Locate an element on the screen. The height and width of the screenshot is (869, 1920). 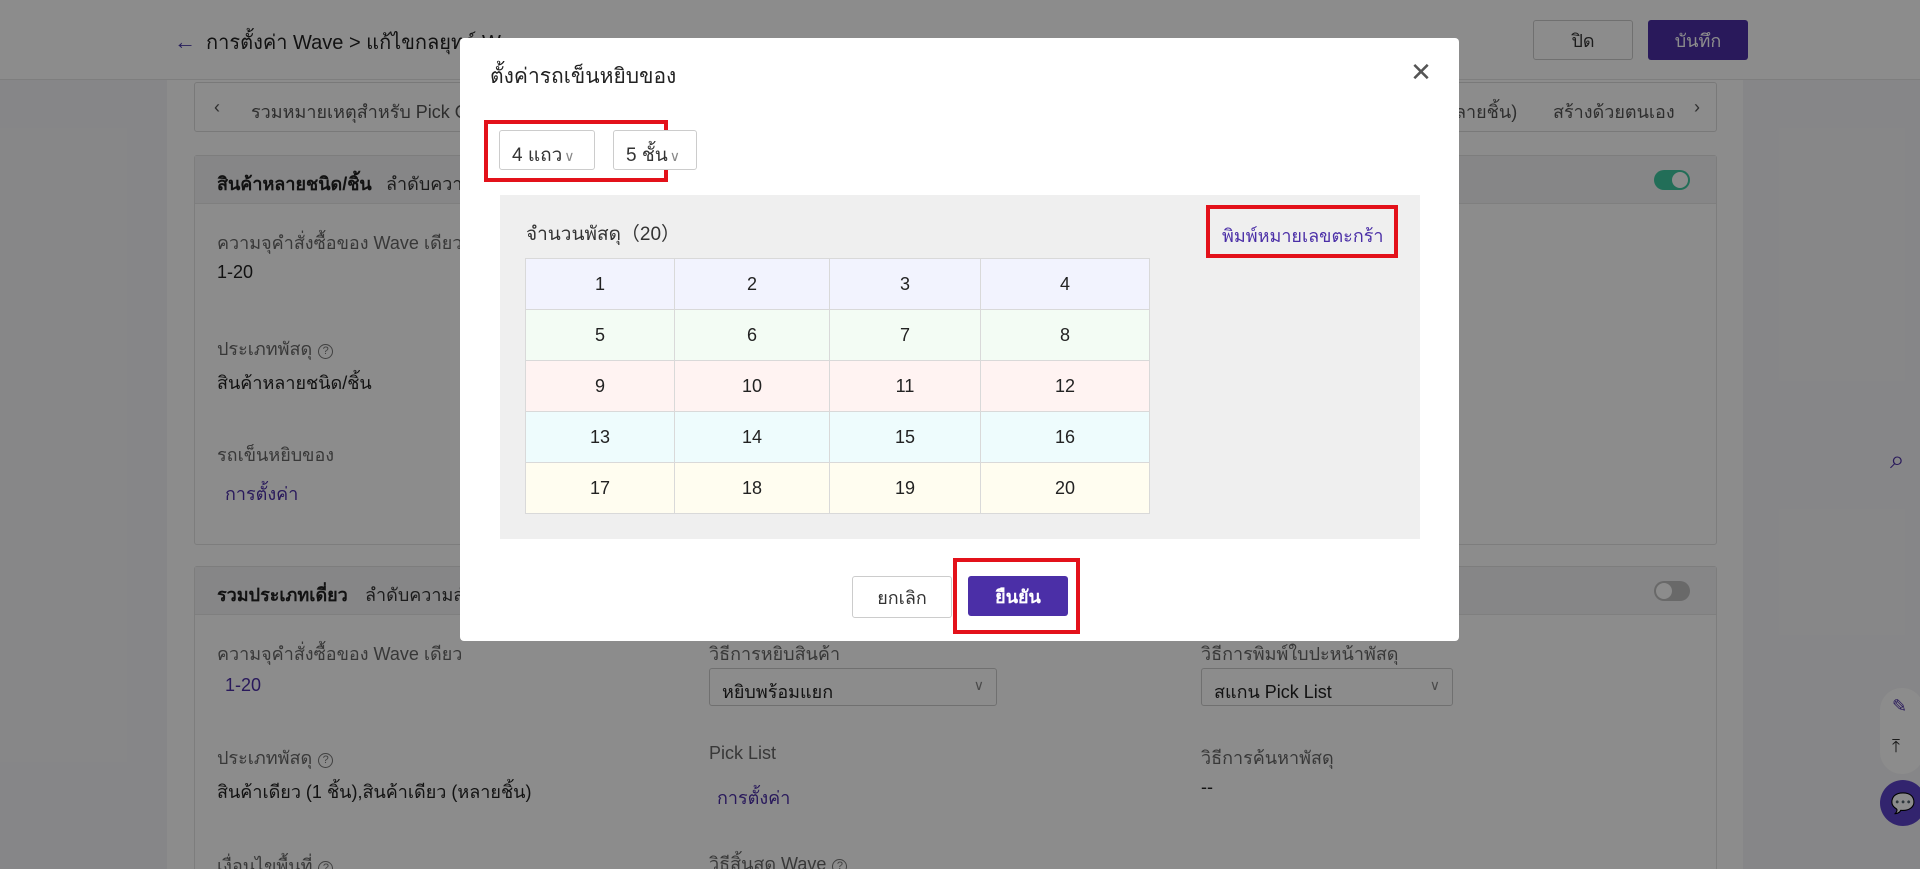
grid-row: 5678 is located at coordinates (837, 335).